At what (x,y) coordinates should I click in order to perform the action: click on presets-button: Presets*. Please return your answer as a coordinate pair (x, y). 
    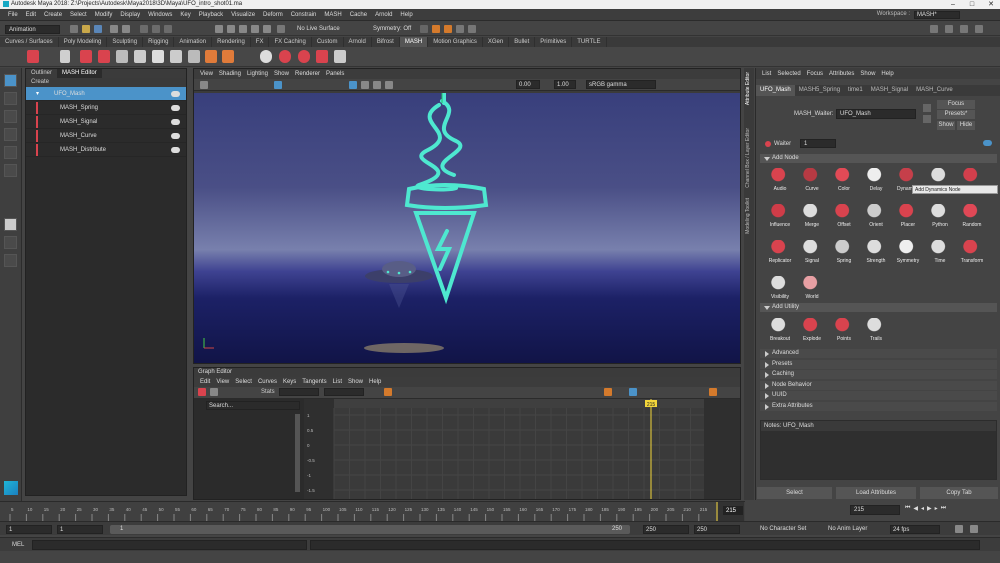
    Looking at the image, I should click on (956, 114).